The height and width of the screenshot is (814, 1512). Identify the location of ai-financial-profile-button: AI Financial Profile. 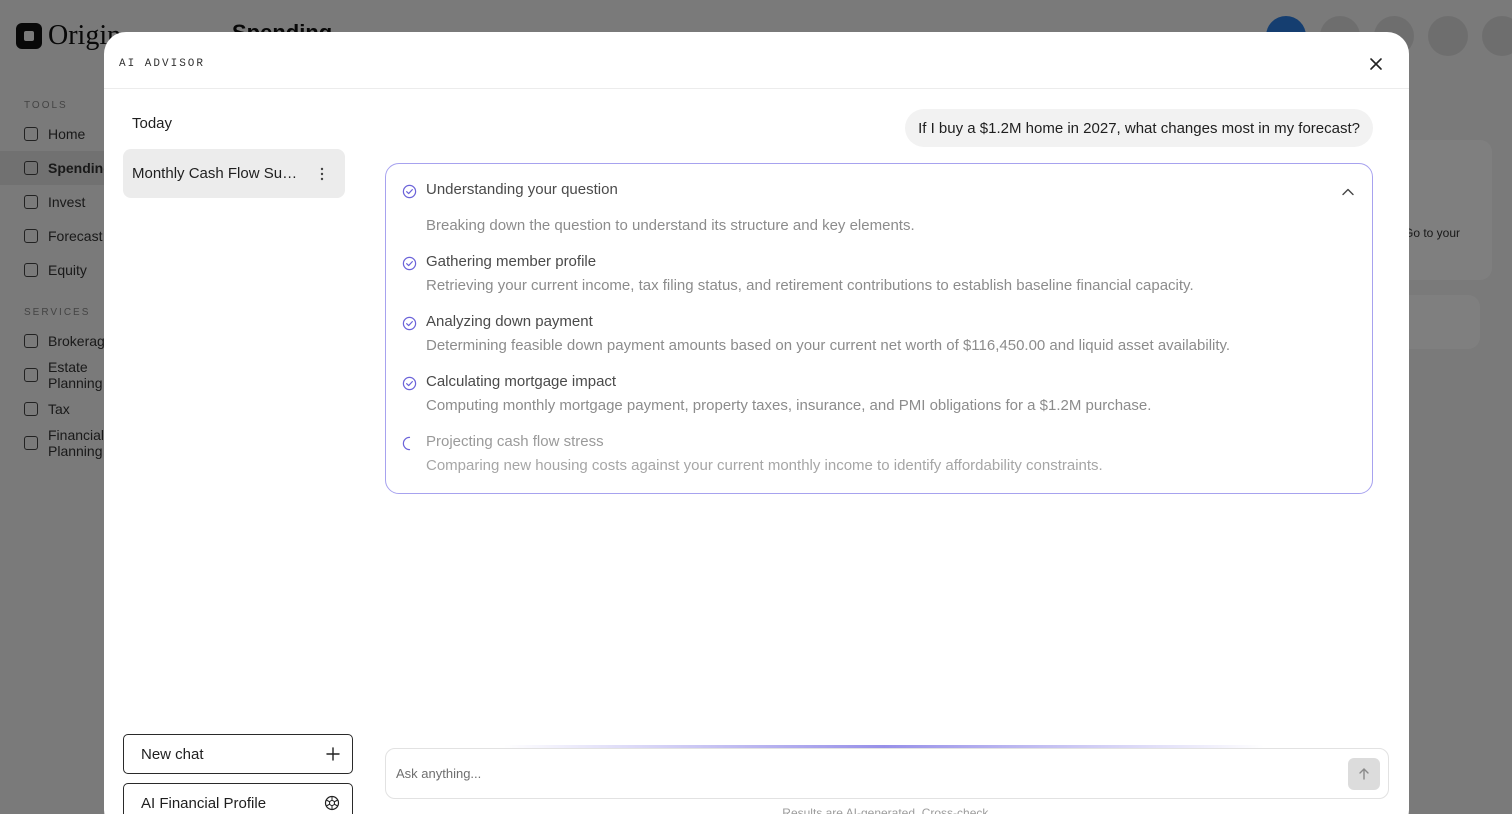
(238, 798).